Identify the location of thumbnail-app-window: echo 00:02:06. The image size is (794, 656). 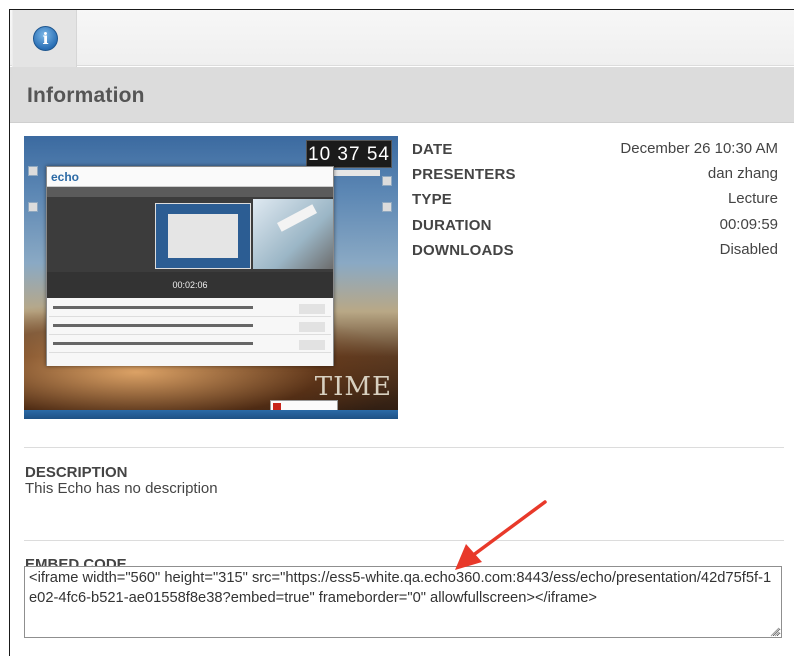
(190, 266).